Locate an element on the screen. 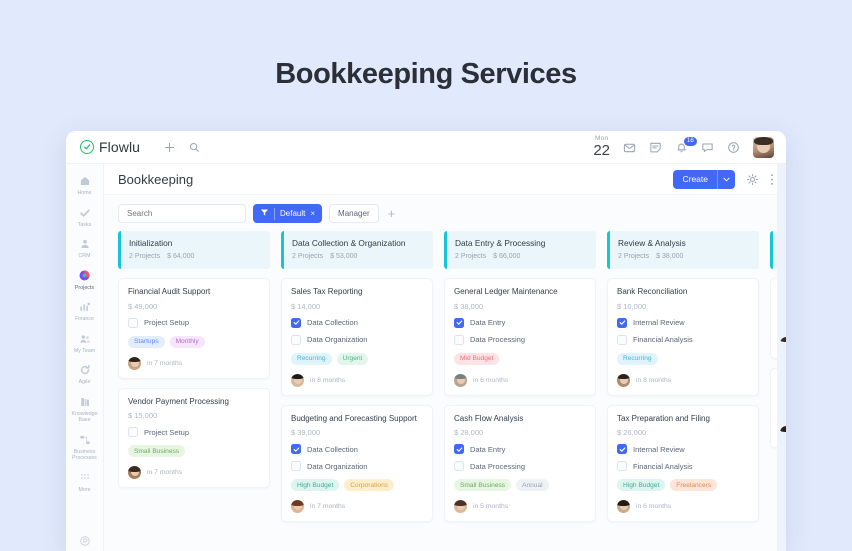 The width and height of the screenshot is (852, 551). sidebar-item-finance: Finance is located at coordinates (85, 311).